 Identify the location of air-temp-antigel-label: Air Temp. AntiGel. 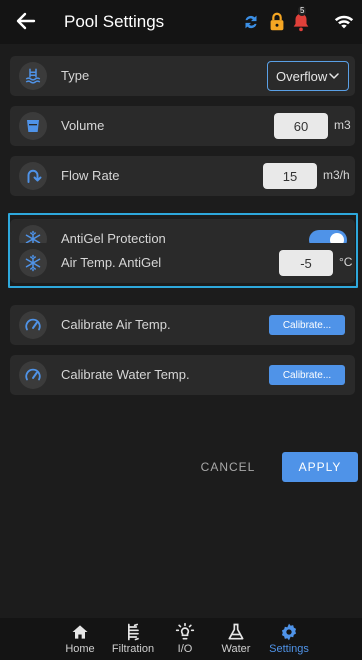
(111, 262).